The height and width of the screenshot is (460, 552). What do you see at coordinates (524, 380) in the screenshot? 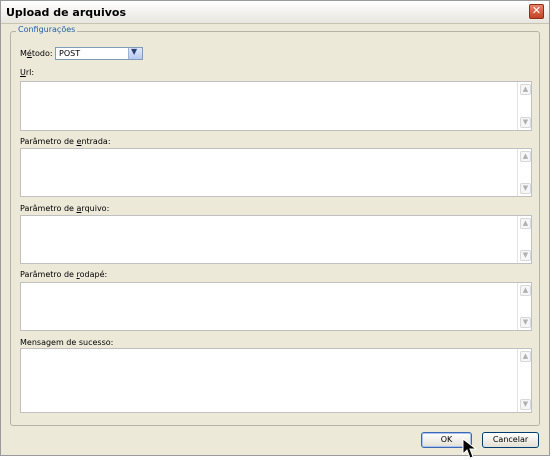
I see `success-message-scrollbar: ▲ ▼` at bounding box center [524, 380].